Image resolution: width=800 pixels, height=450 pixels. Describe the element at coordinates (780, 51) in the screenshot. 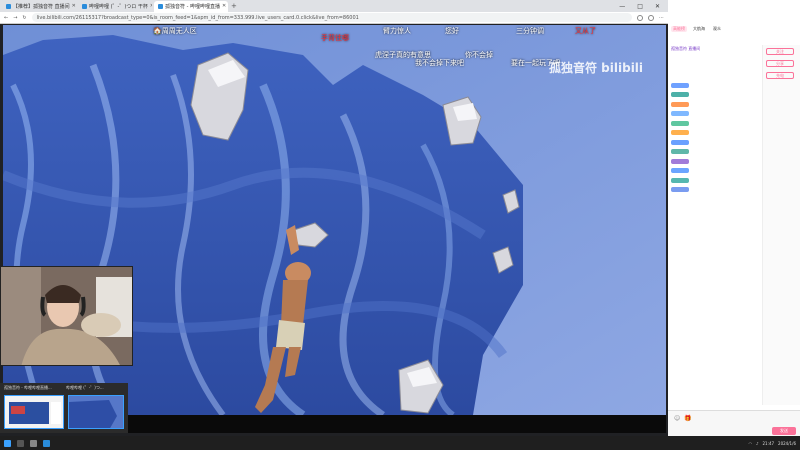

I see `follow-button: 关注` at that location.